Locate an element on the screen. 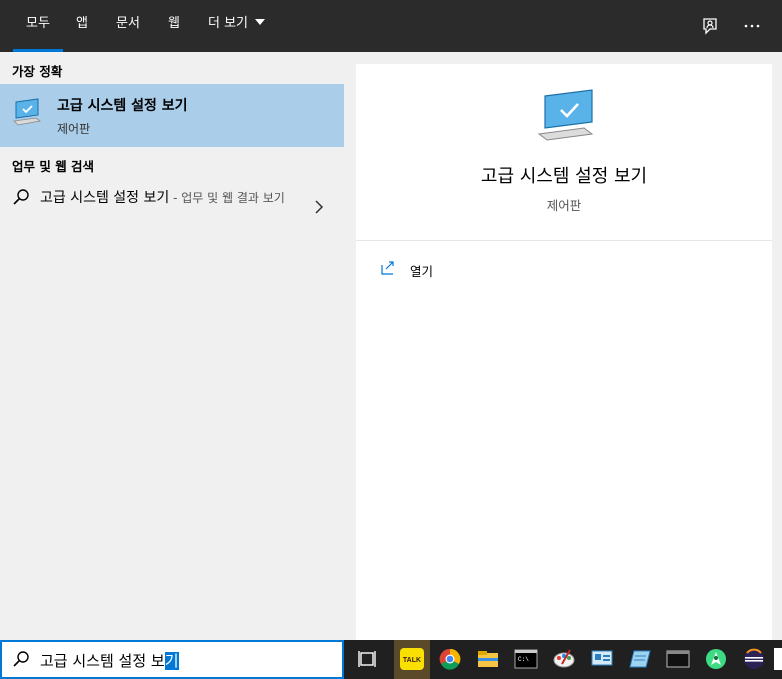 The image size is (782, 679). best-match-header: 가장 정확 is located at coordinates (37, 71).